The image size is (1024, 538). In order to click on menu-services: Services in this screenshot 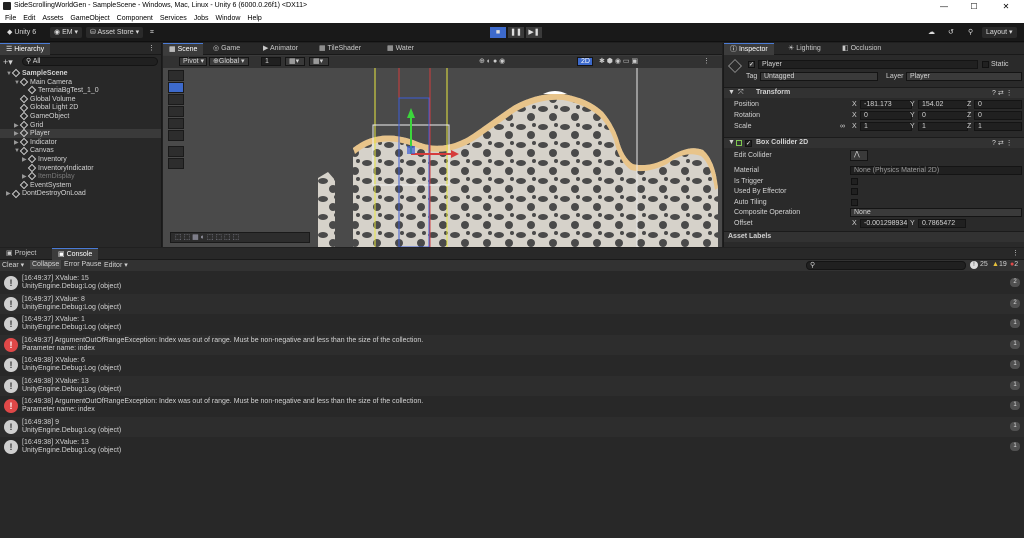, I will do `click(173, 18)`.